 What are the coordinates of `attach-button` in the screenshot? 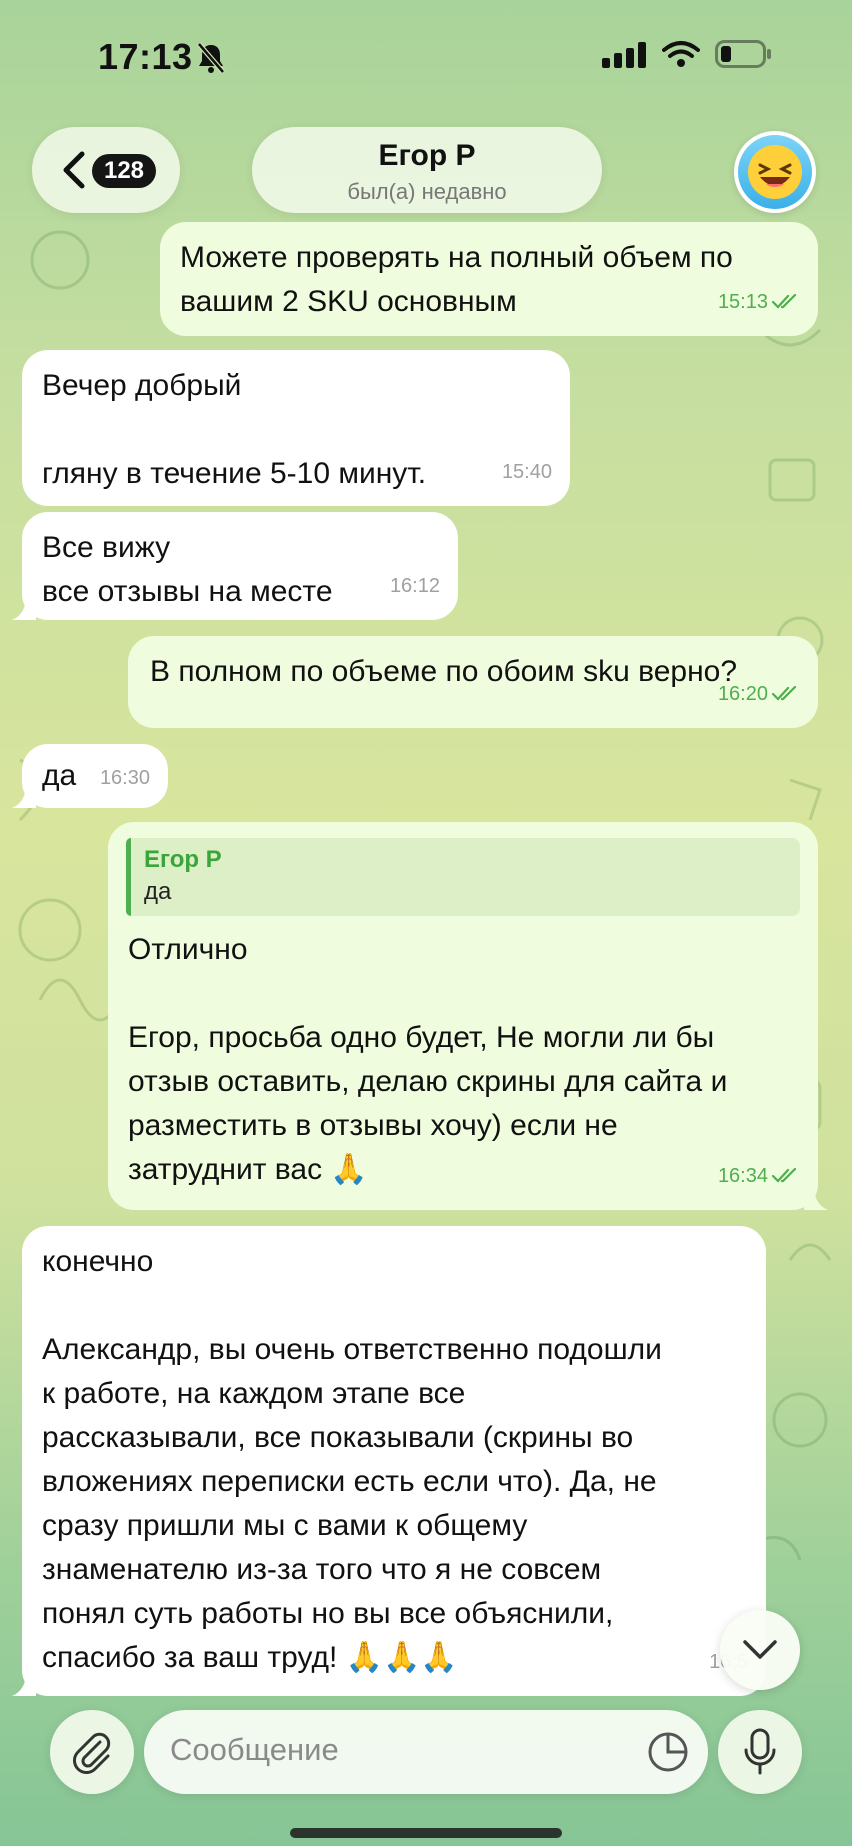 It's located at (92, 1752).